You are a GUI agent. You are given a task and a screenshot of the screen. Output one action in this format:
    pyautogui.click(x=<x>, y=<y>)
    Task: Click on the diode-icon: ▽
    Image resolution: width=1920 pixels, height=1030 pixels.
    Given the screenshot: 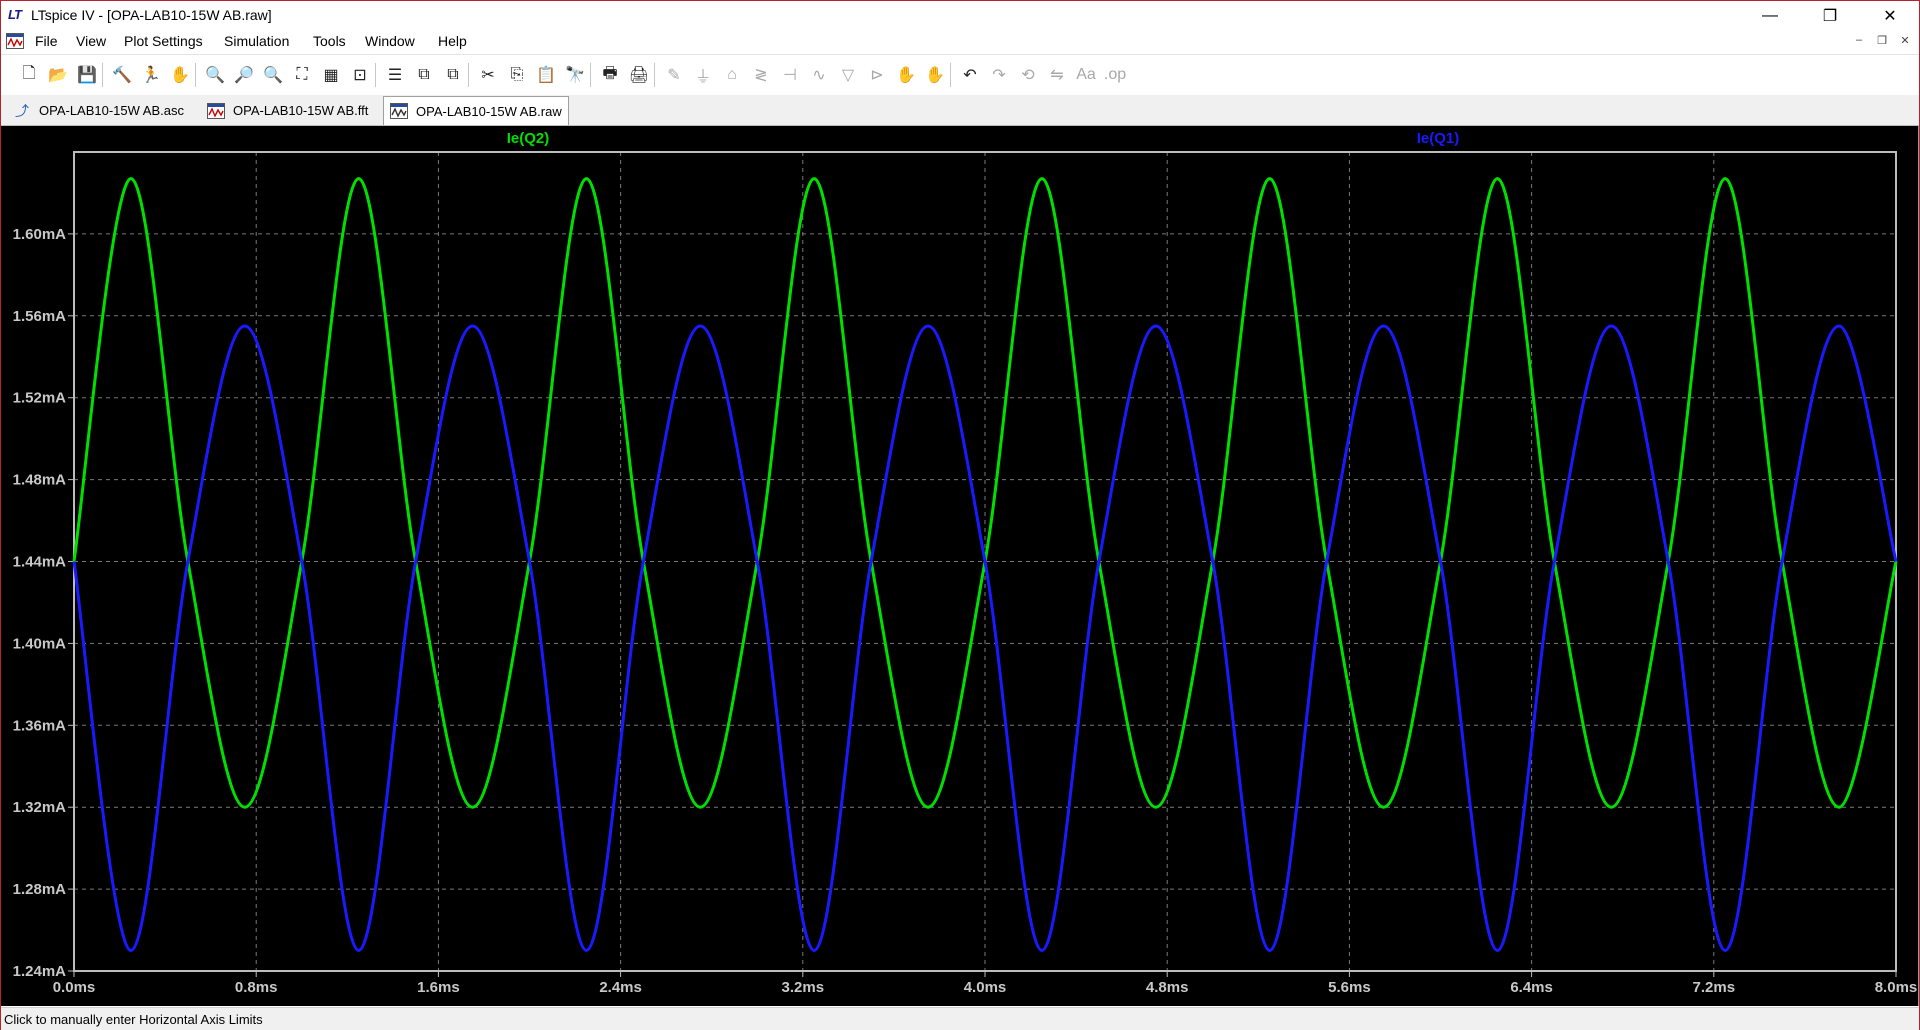 What is the action you would take?
    pyautogui.click(x=848, y=75)
    